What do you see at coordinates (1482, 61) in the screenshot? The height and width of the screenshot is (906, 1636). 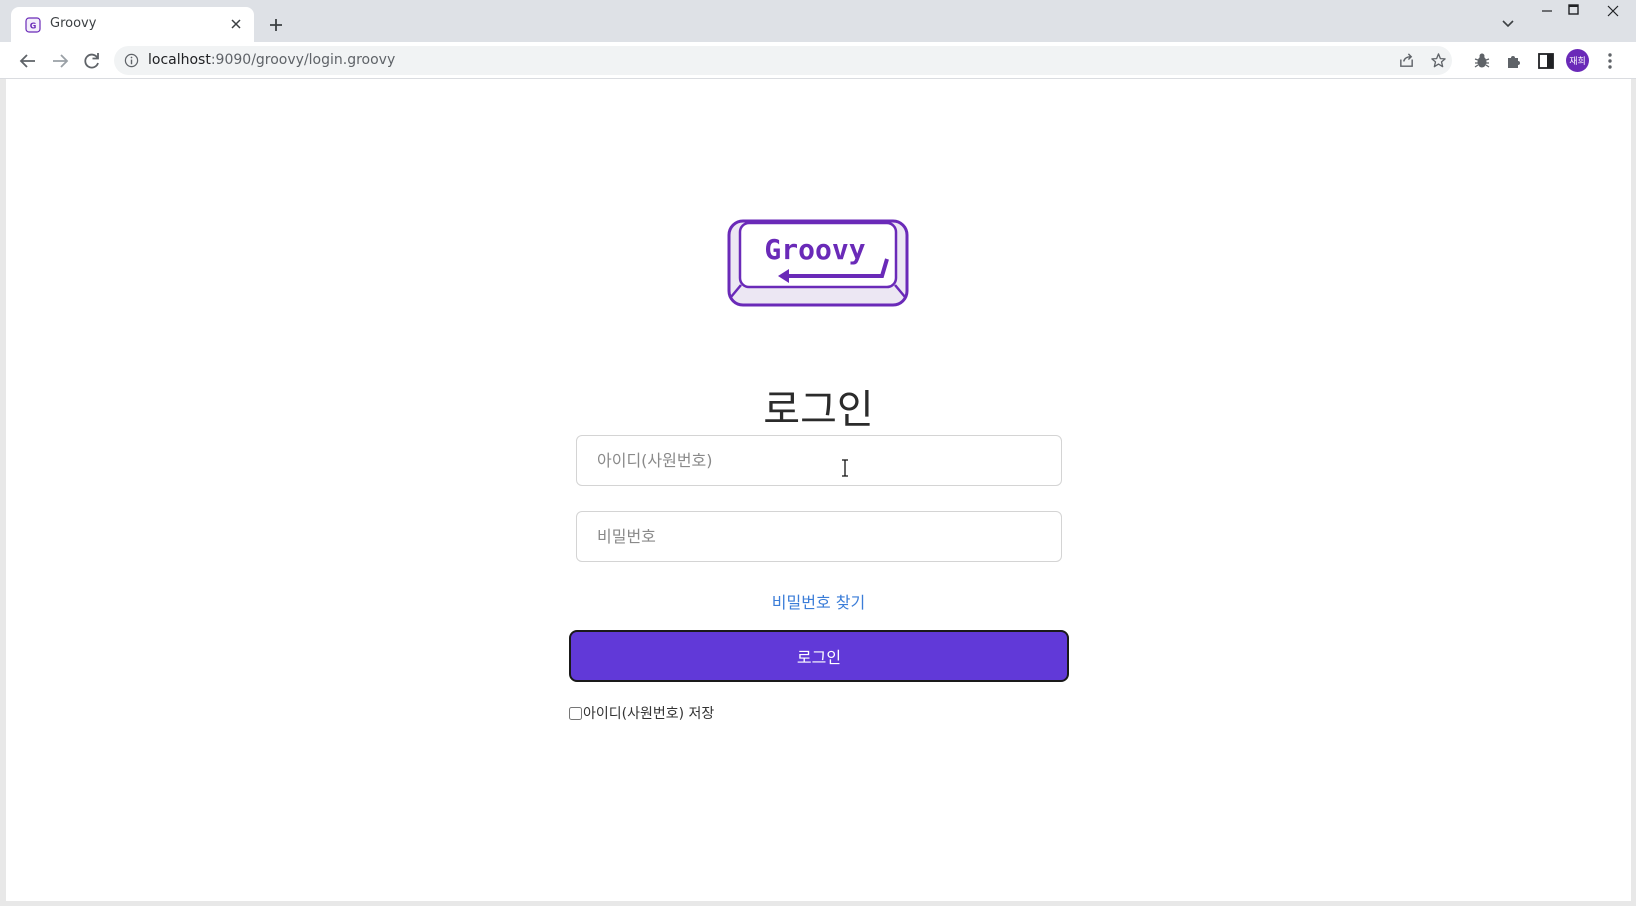 I see `bug-extension-icon` at bounding box center [1482, 61].